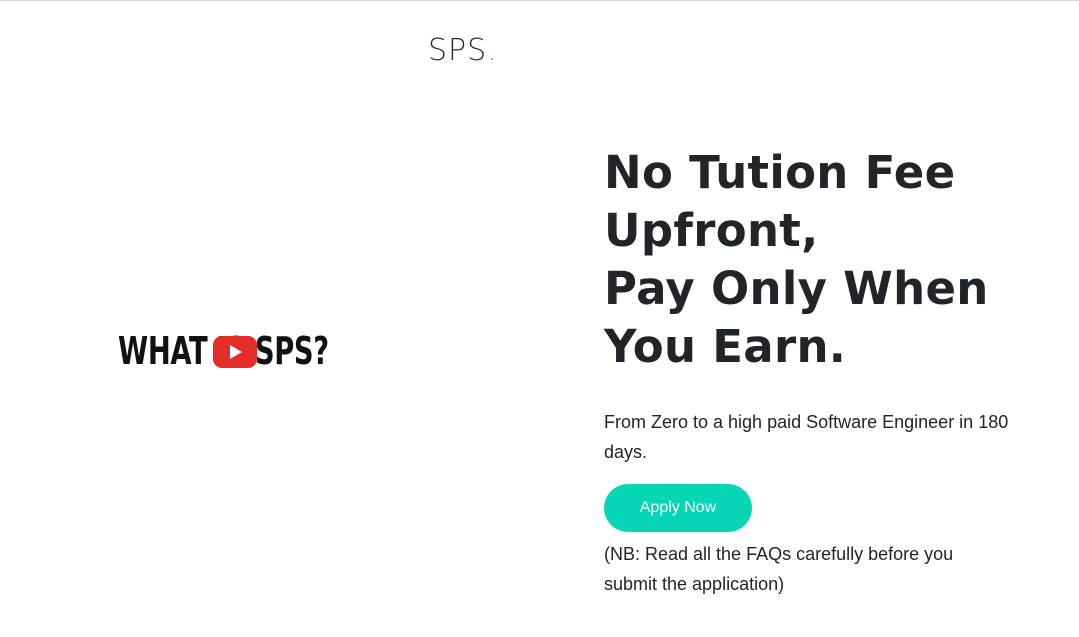 The width and height of the screenshot is (1079, 637). I want to click on logo-text: SPS, so click(458, 50).